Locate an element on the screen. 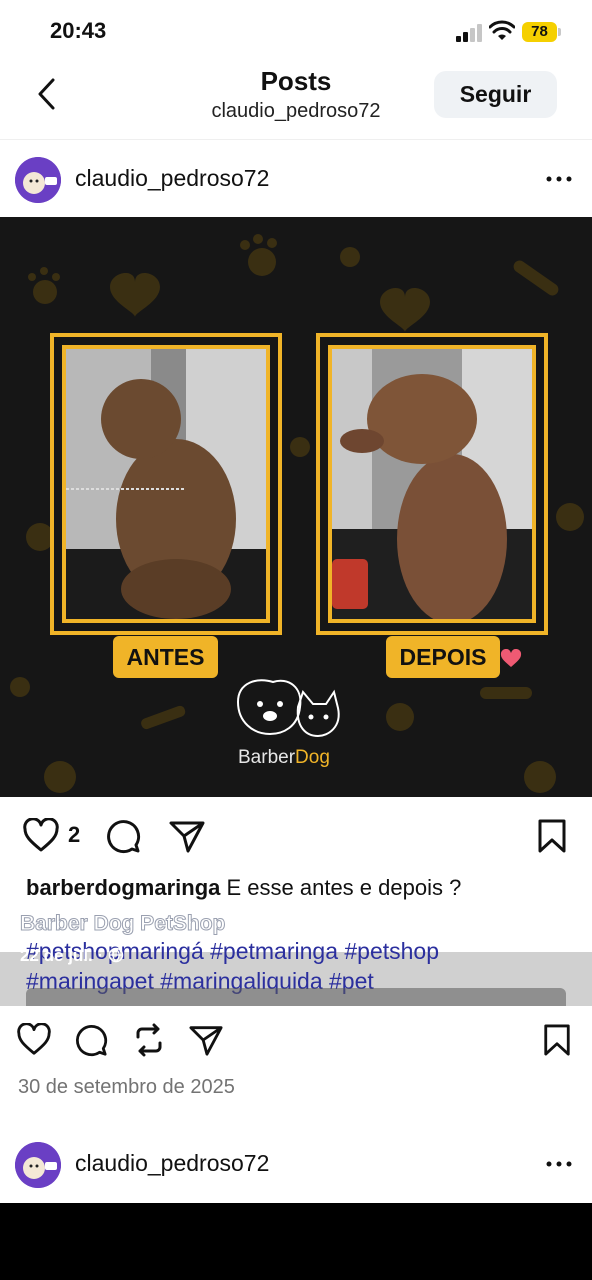  battery-icon: 78 is located at coordinates (542, 32).